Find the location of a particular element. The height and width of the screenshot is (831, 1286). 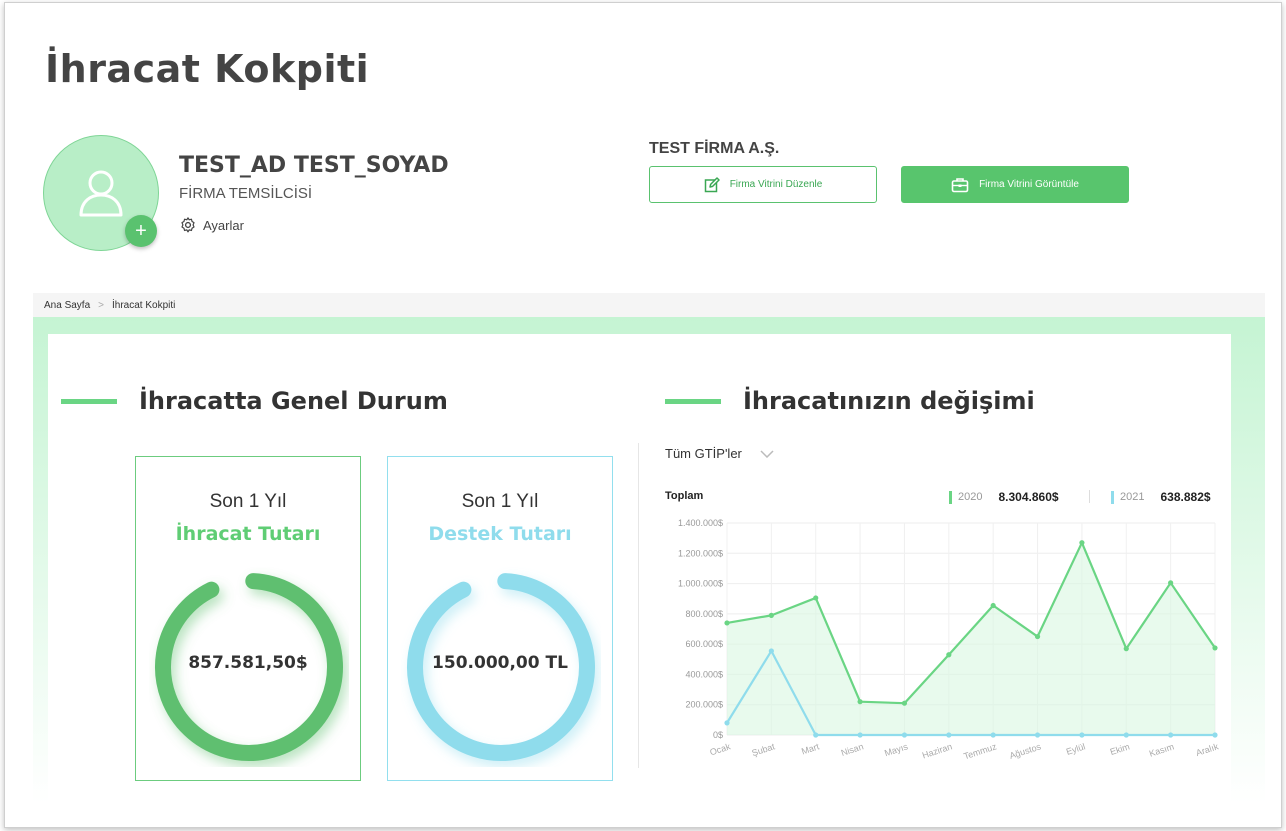

export-amount-value: 857.581,50$ is located at coordinates (248, 663).